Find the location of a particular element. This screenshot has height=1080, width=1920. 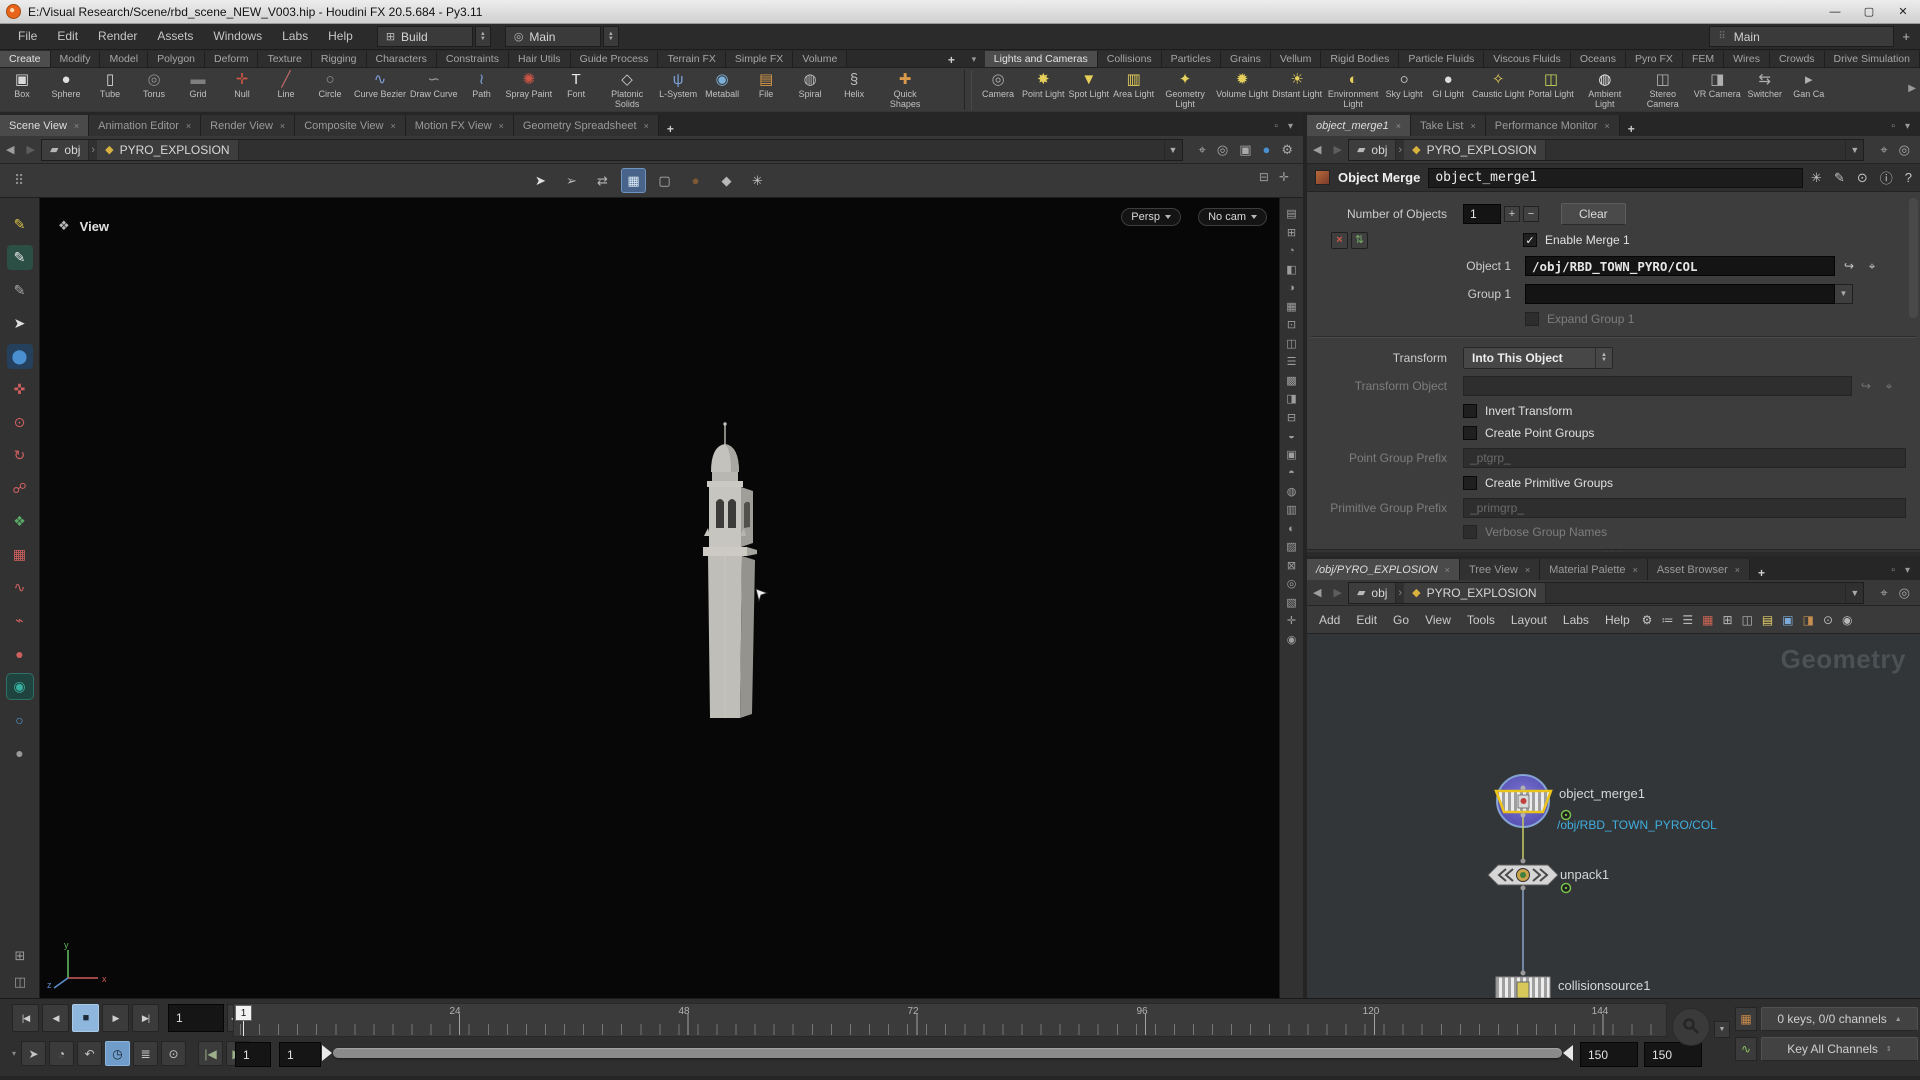

follow-icon: ◎ is located at coordinates (1904, 593).